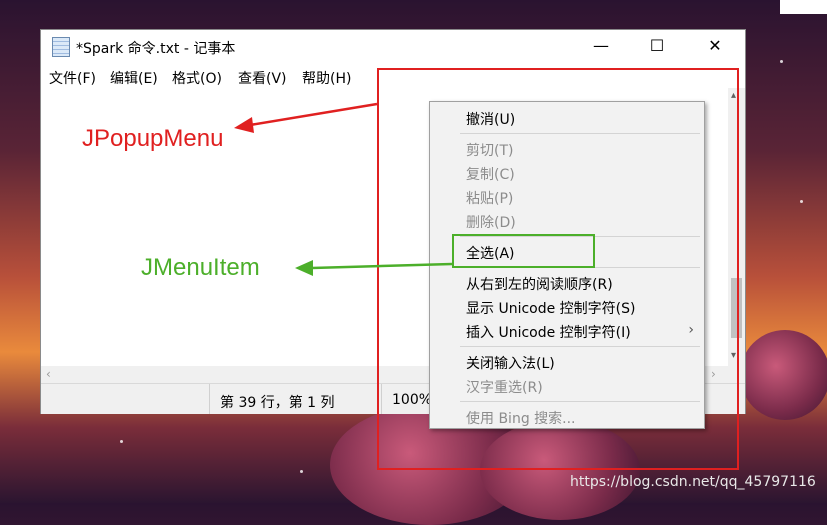 This screenshot has height=525, width=827. Describe the element at coordinates (244, 125) in the screenshot. I see `red-arrow-head` at that location.